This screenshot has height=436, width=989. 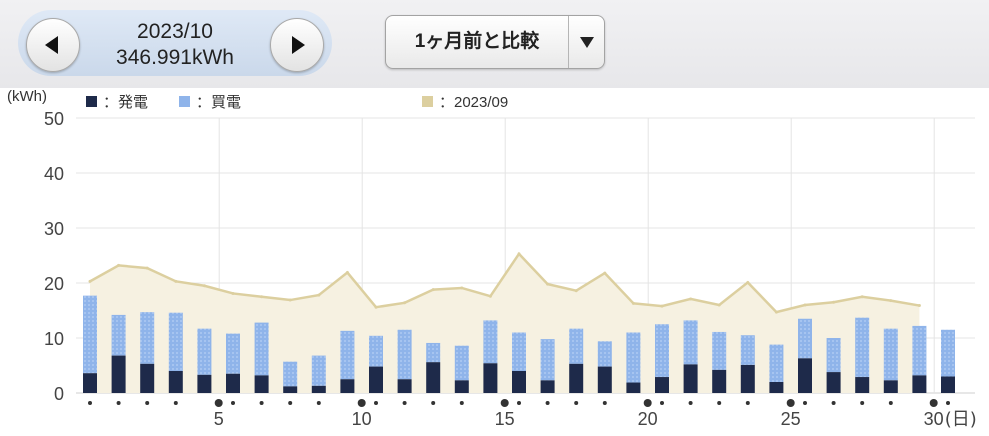 I want to click on x-axis-day-suffix: (日), so click(x=961, y=419).